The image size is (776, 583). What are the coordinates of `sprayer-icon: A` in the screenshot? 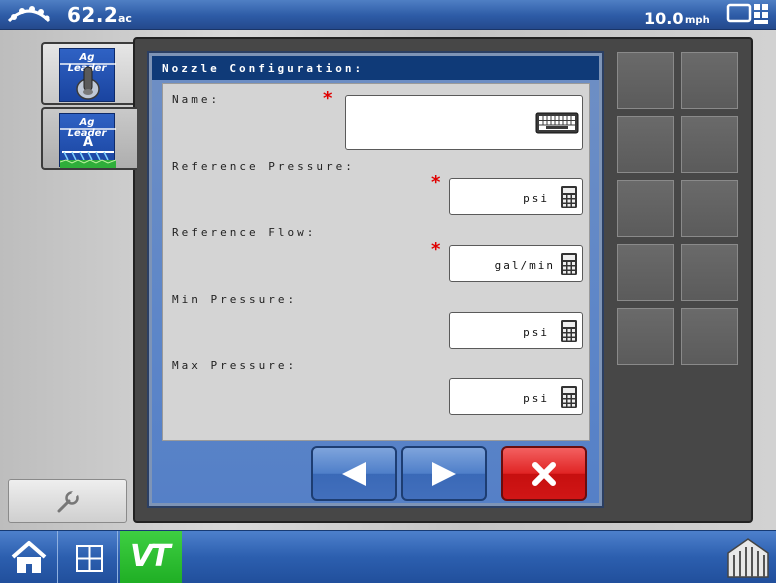 It's located at (88, 148).